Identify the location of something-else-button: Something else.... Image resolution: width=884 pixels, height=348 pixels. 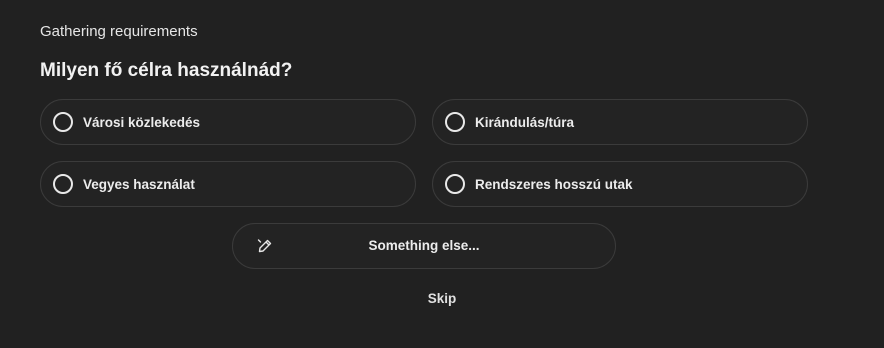
(424, 246).